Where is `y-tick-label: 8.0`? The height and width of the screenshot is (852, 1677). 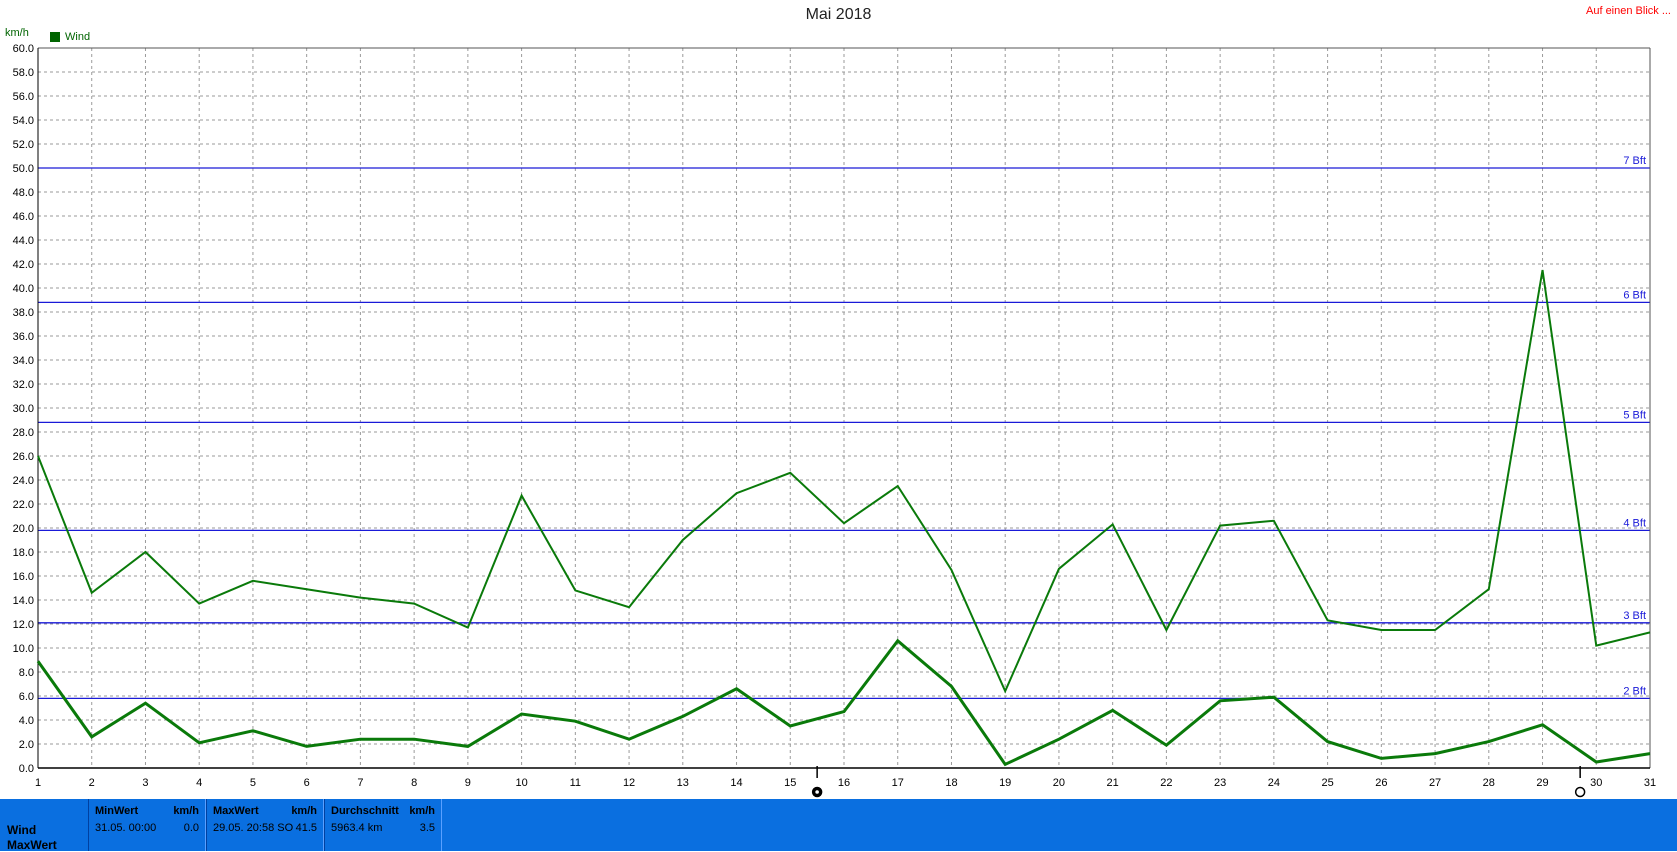 y-tick-label: 8.0 is located at coordinates (26, 673).